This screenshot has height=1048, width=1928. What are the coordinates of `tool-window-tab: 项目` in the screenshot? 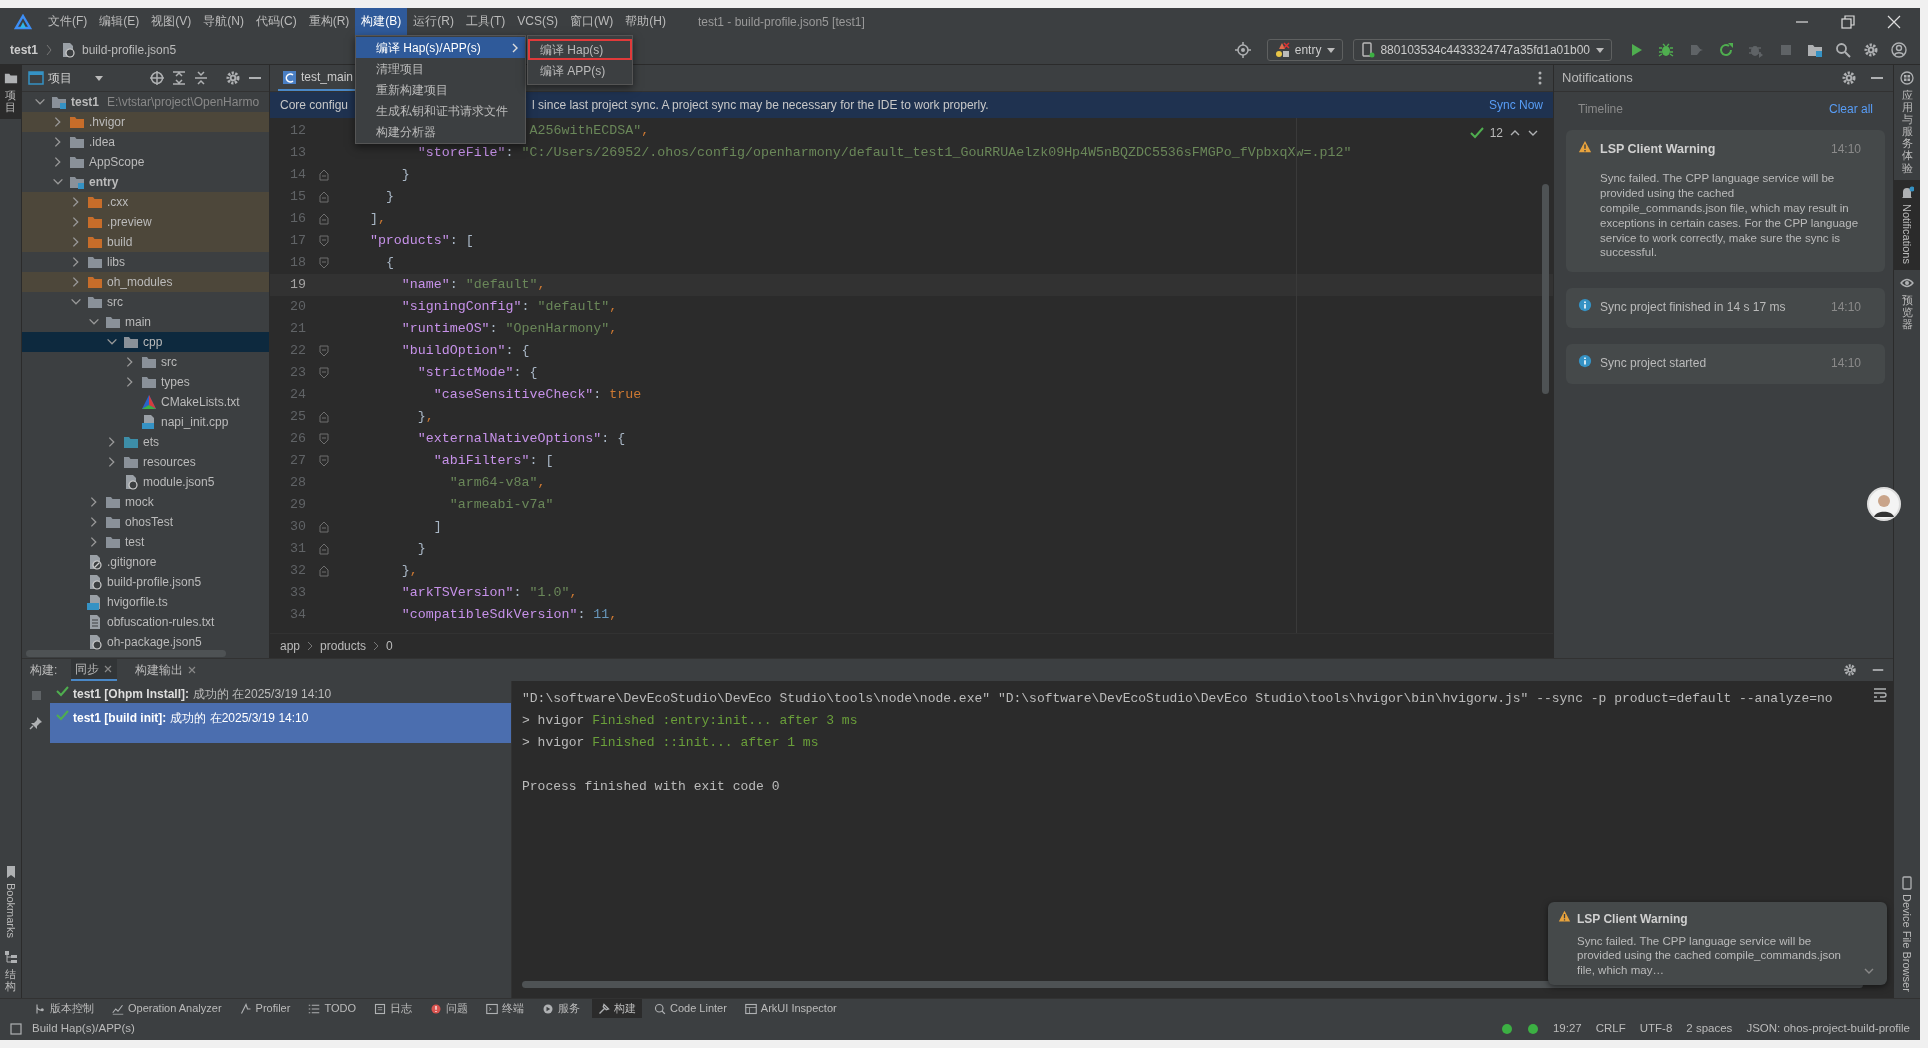 It's located at (10, 92).